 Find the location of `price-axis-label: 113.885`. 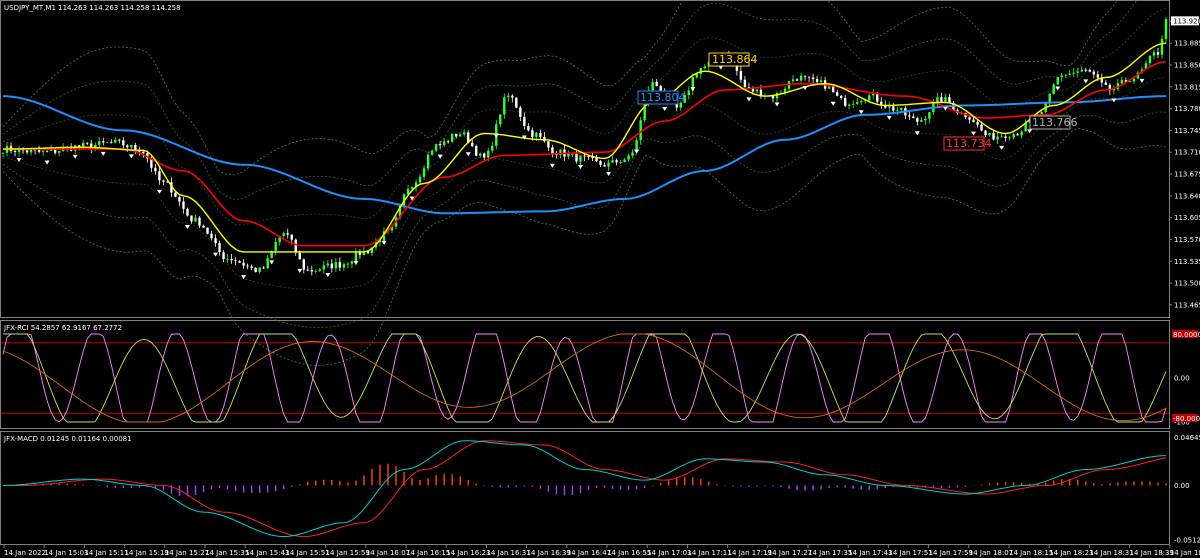

price-axis-label: 113.885 is located at coordinates (1187, 44).